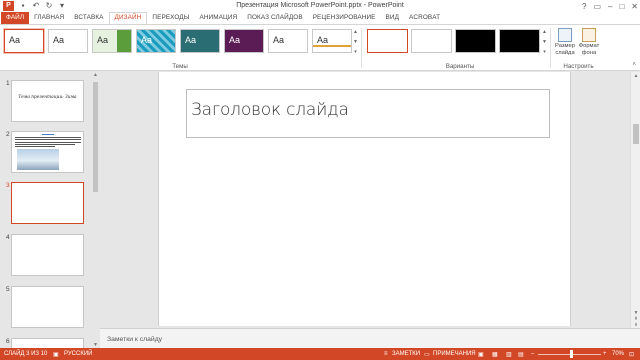 The image size is (640, 360). Describe the element at coordinates (78, 354) in the screenshot. I see `language-indicator: РУССКИЙ` at that location.